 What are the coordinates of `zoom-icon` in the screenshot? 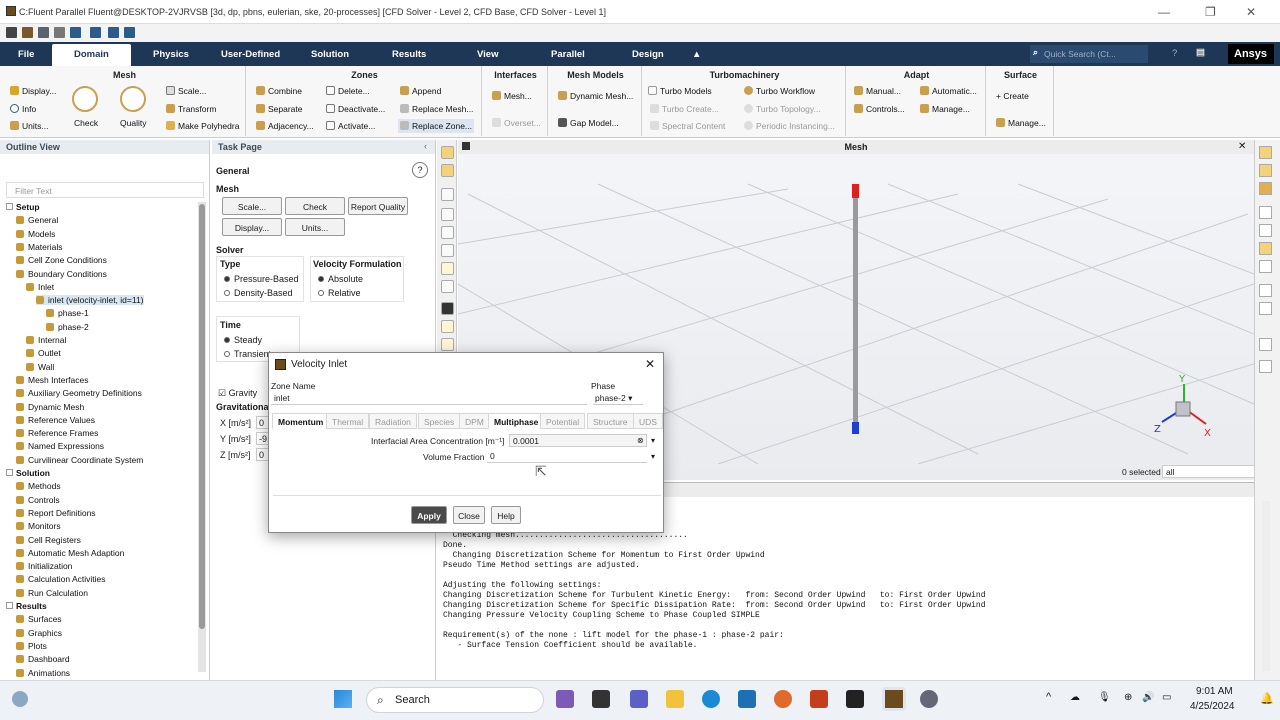 It's located at (447, 250).